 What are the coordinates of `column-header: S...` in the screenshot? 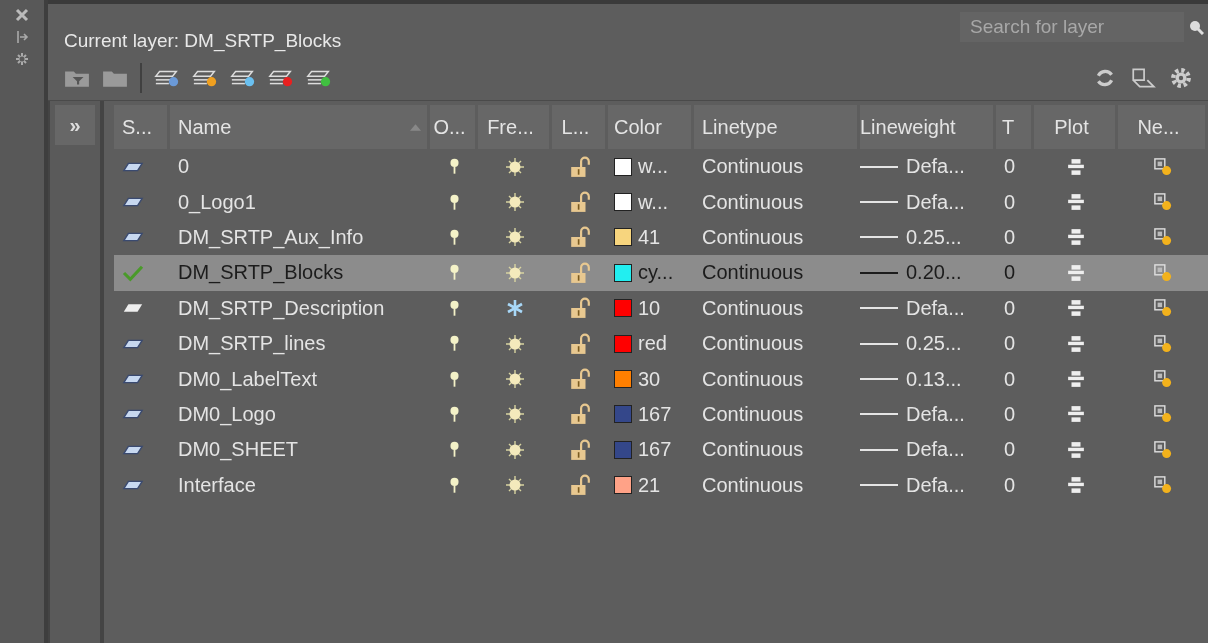 It's located at (142, 127).